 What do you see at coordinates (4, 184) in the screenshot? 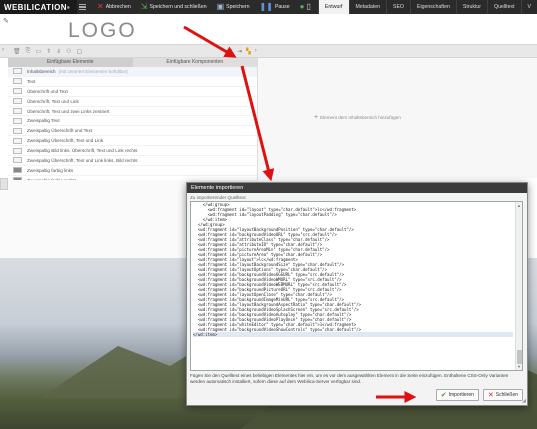
I see `side-collapse-tab` at bounding box center [4, 184].